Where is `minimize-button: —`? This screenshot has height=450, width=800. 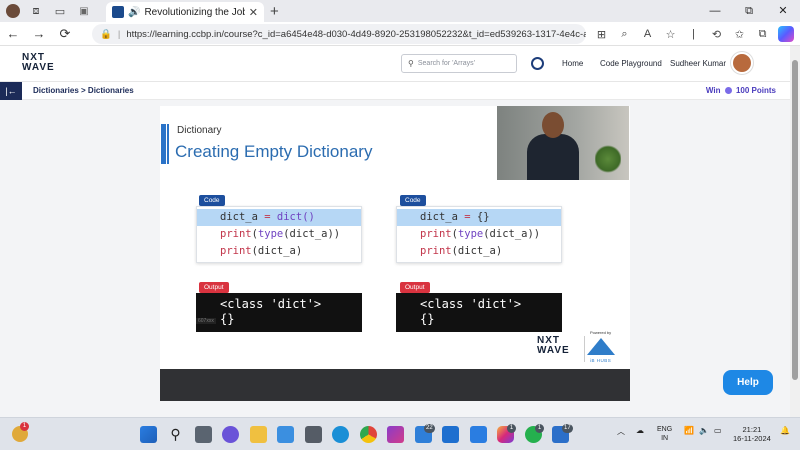
minimize-button: — is located at coordinates (715, 11).